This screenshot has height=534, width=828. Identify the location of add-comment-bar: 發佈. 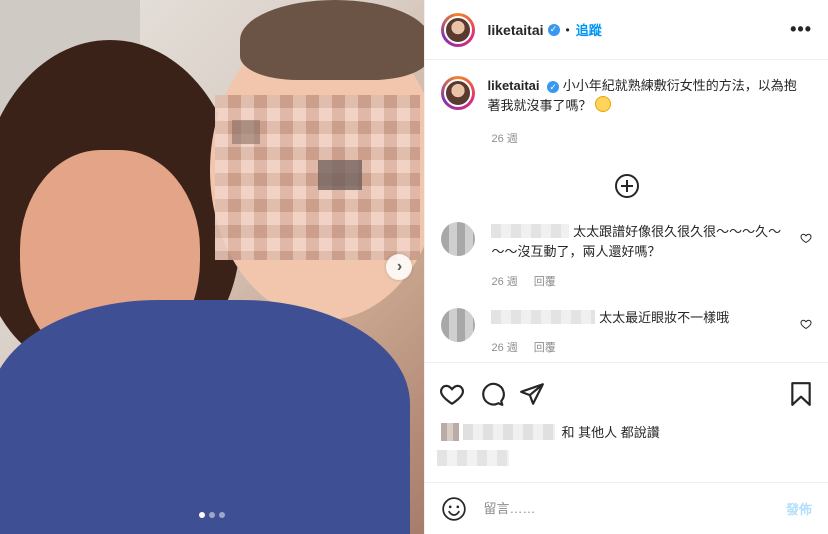
(626, 508).